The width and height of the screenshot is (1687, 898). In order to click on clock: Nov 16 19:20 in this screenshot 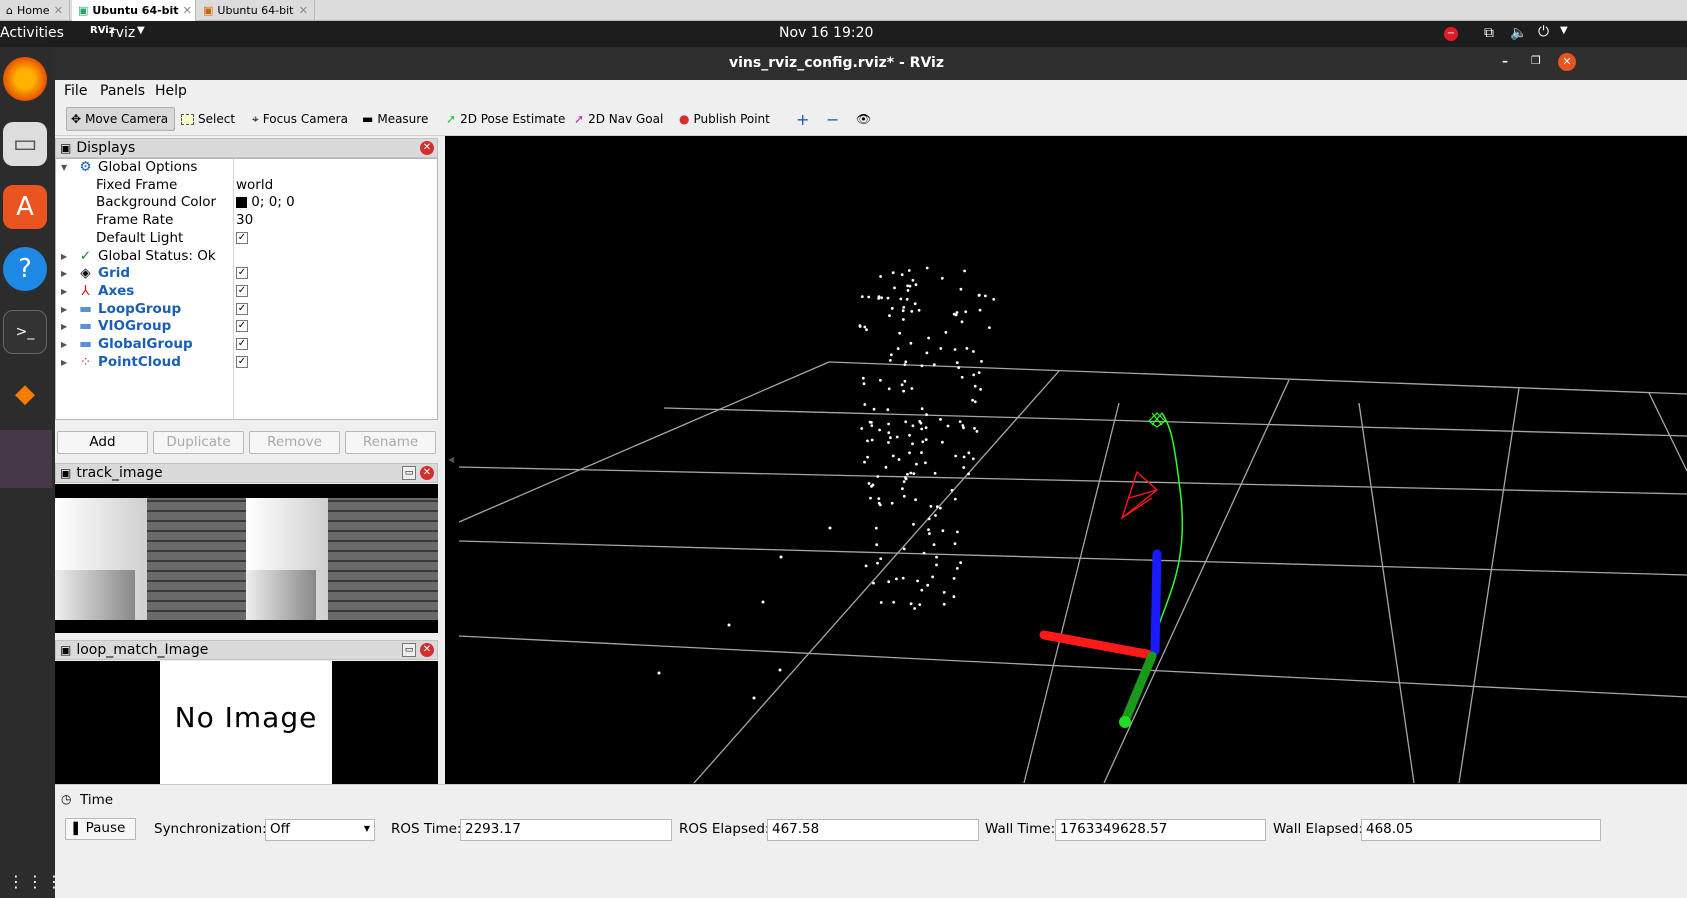, I will do `click(826, 33)`.